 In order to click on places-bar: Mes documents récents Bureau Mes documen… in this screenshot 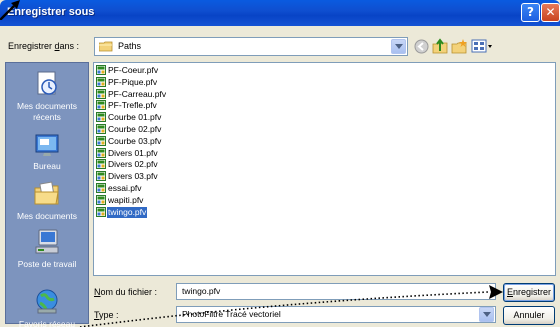, I will do `click(47, 194)`.